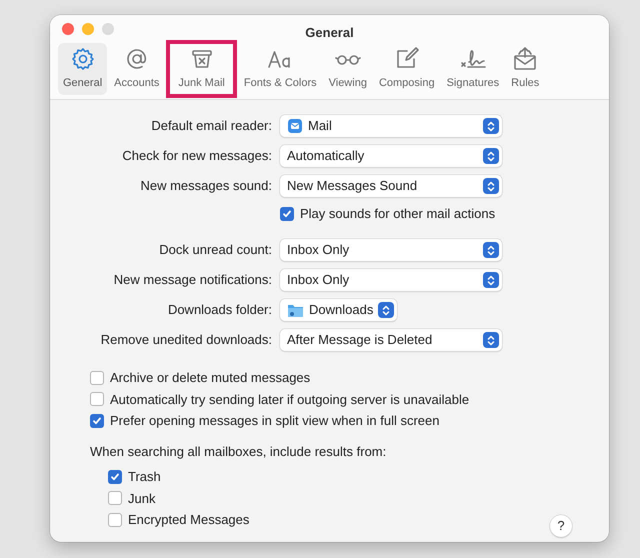 This screenshot has height=558, width=640. I want to click on toolbar-tab: Viewing, so click(348, 69).